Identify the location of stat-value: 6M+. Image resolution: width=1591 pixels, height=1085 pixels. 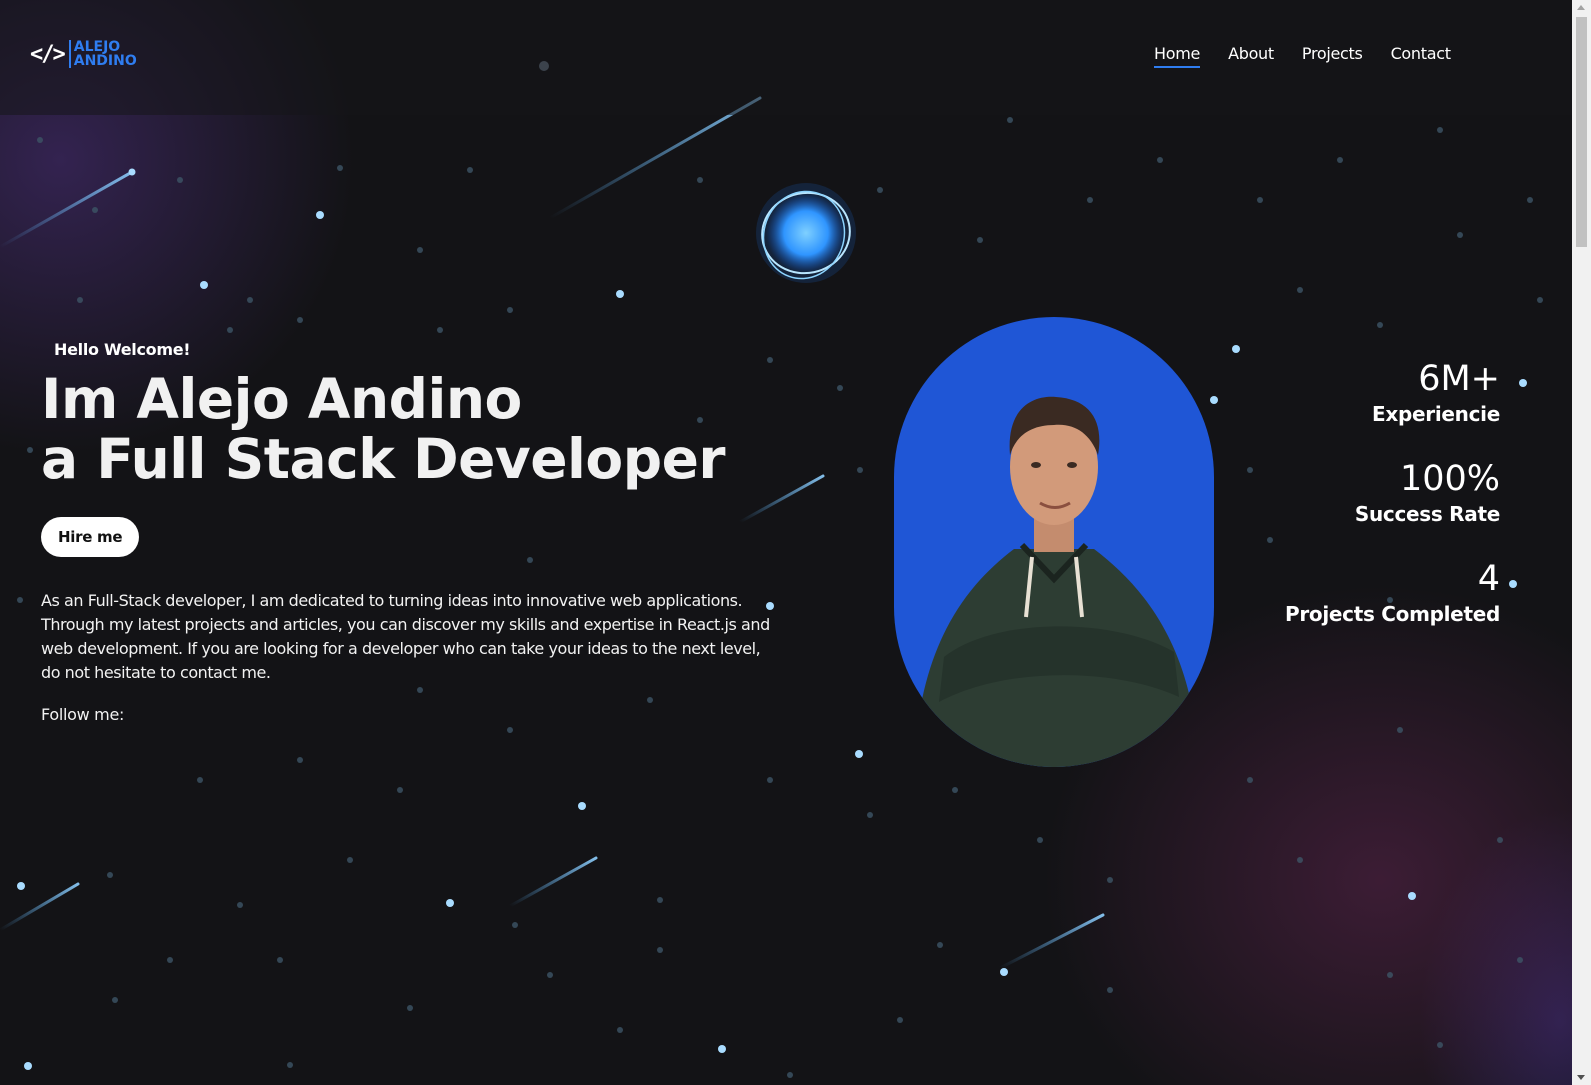
(1459, 379).